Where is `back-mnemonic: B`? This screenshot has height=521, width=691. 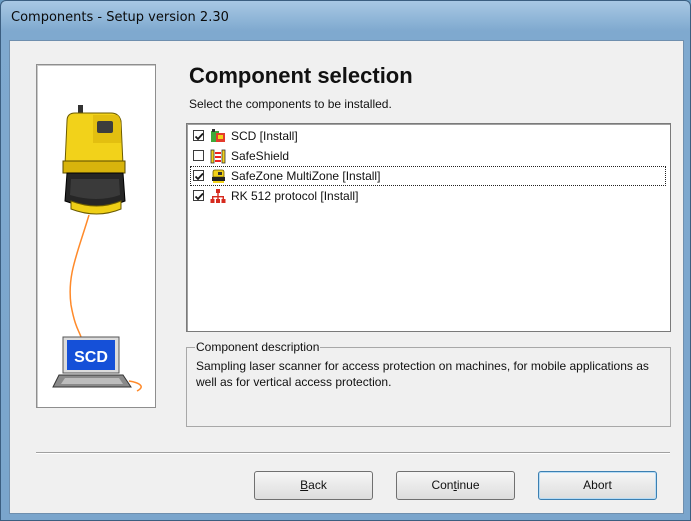
back-mnemonic: B is located at coordinates (304, 485).